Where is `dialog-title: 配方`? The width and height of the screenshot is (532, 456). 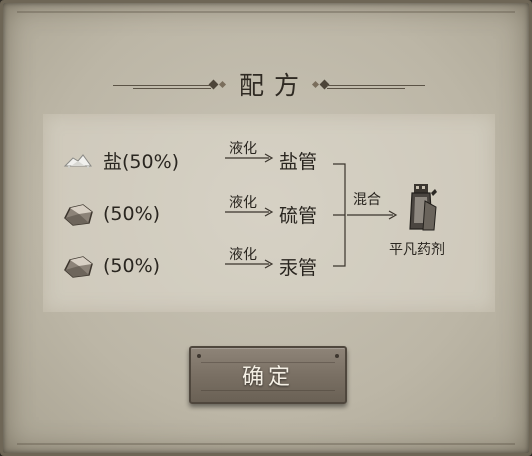
dialog-title: 配方 is located at coordinates (273, 85).